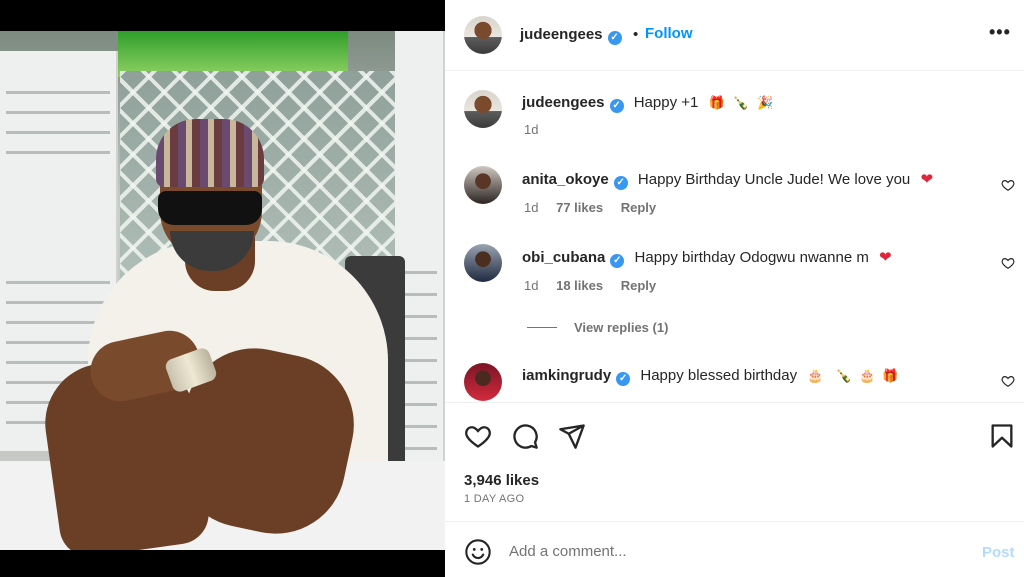 This screenshot has height=577, width=1024. I want to click on comment-text: Happy Birthday Uncle Jude! We love you, so click(774, 179).